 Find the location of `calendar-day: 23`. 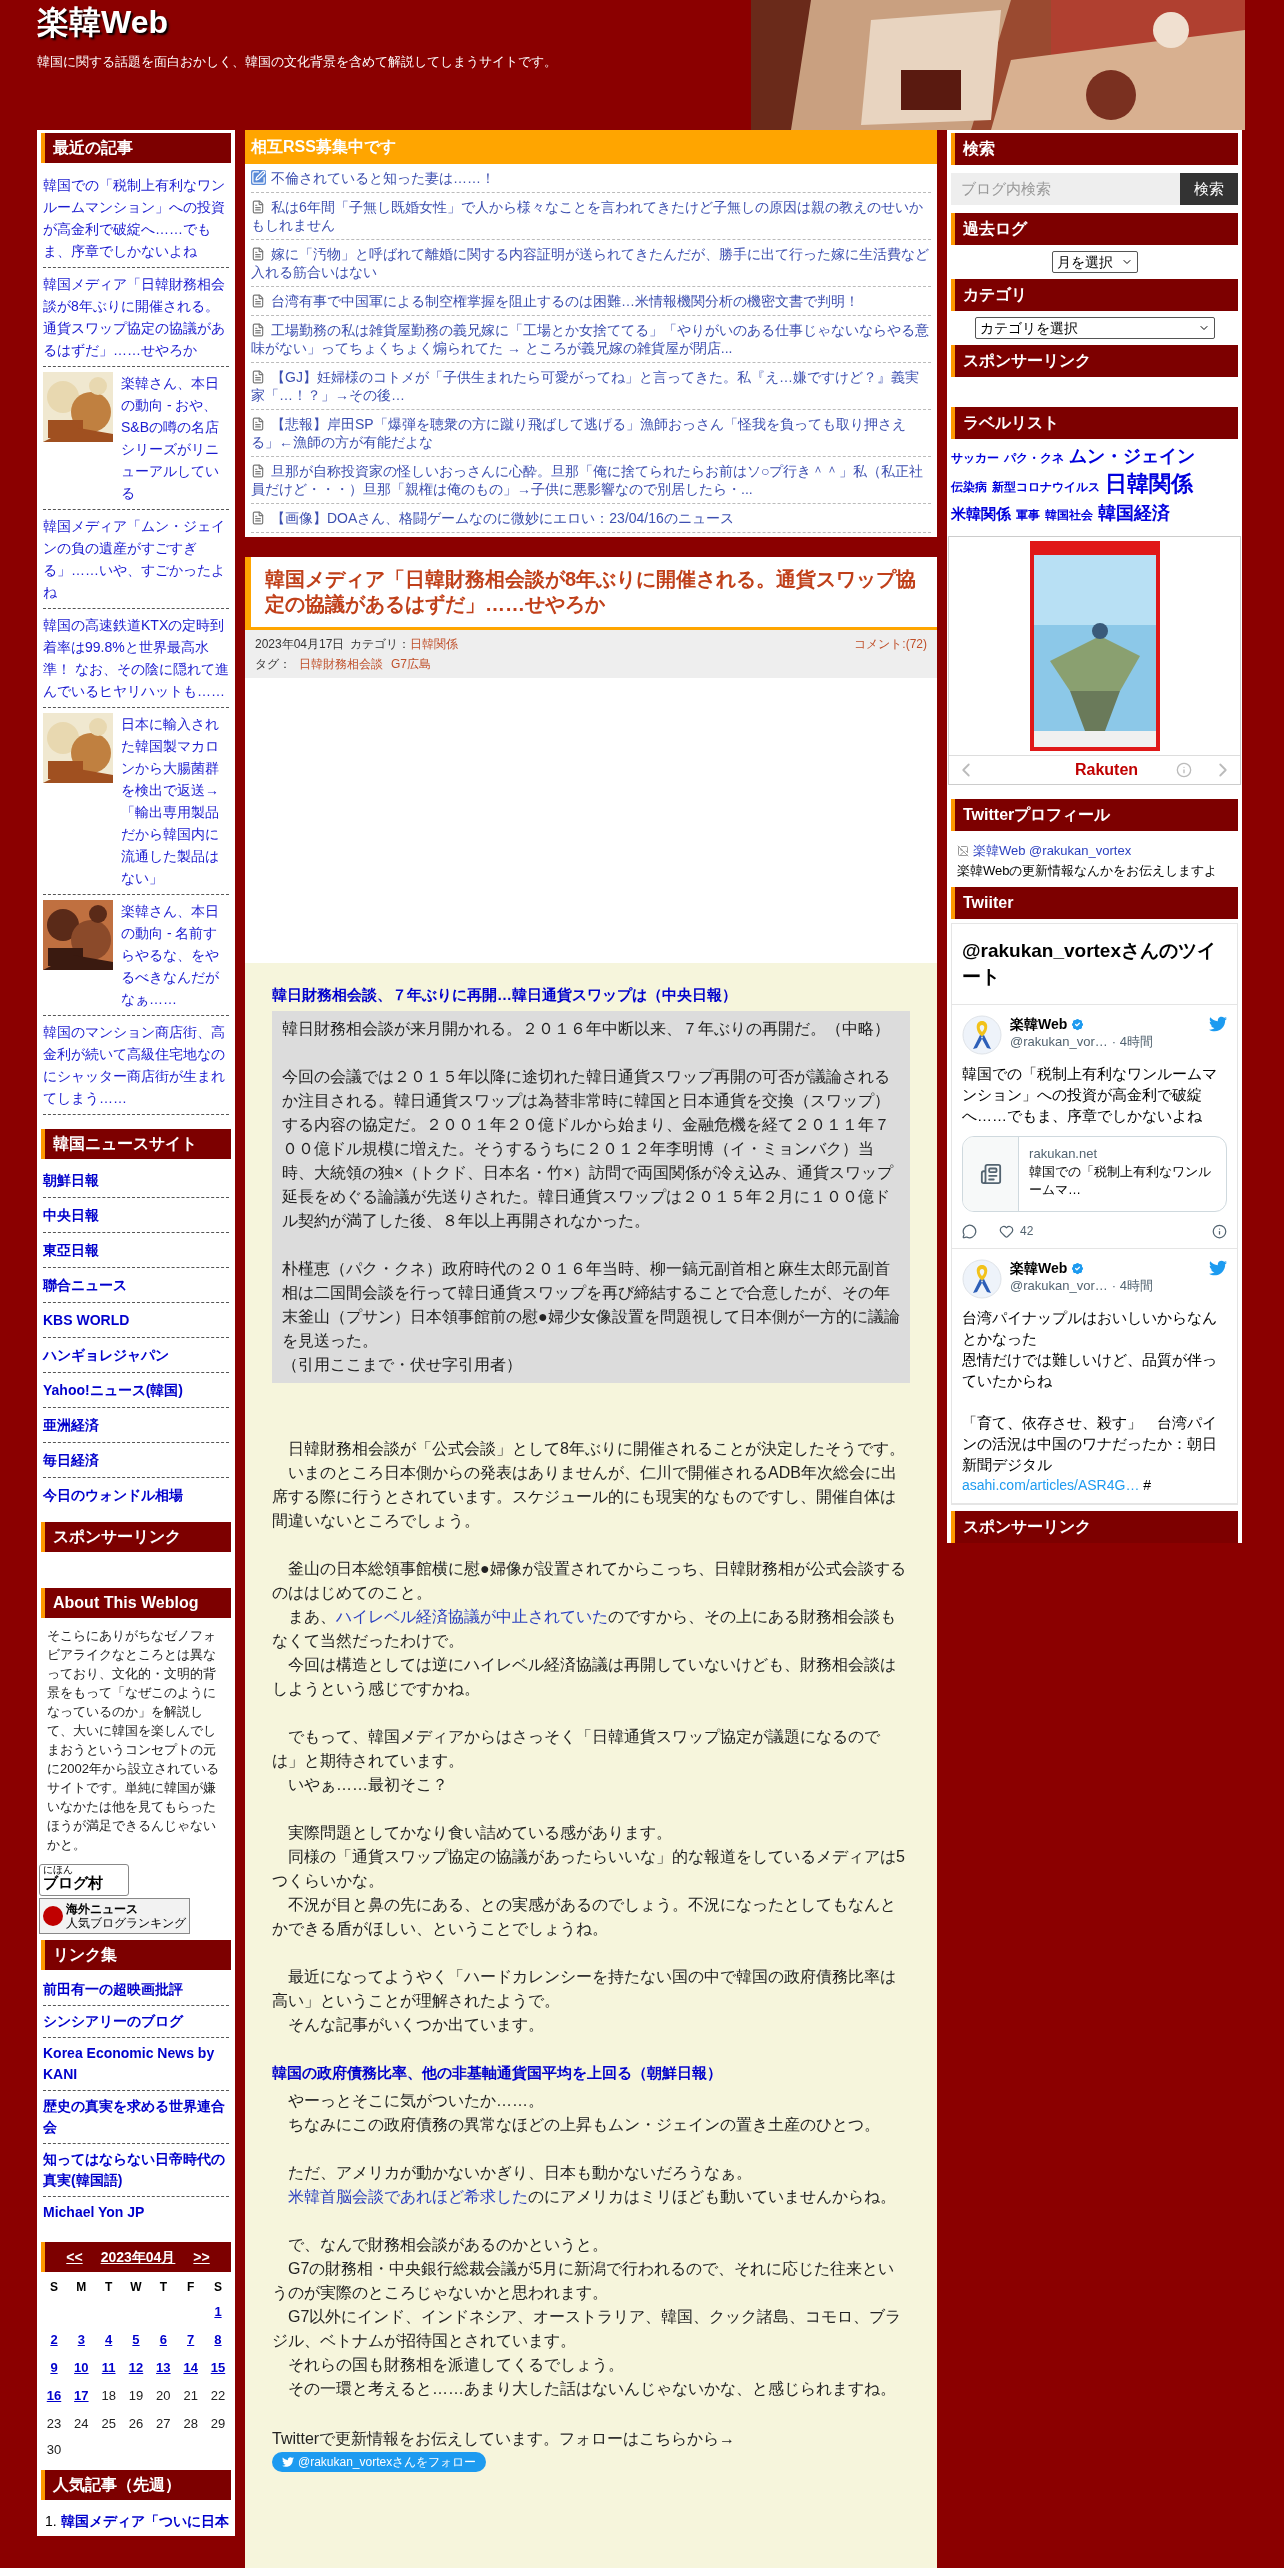

calendar-day: 23 is located at coordinates (54, 2424).